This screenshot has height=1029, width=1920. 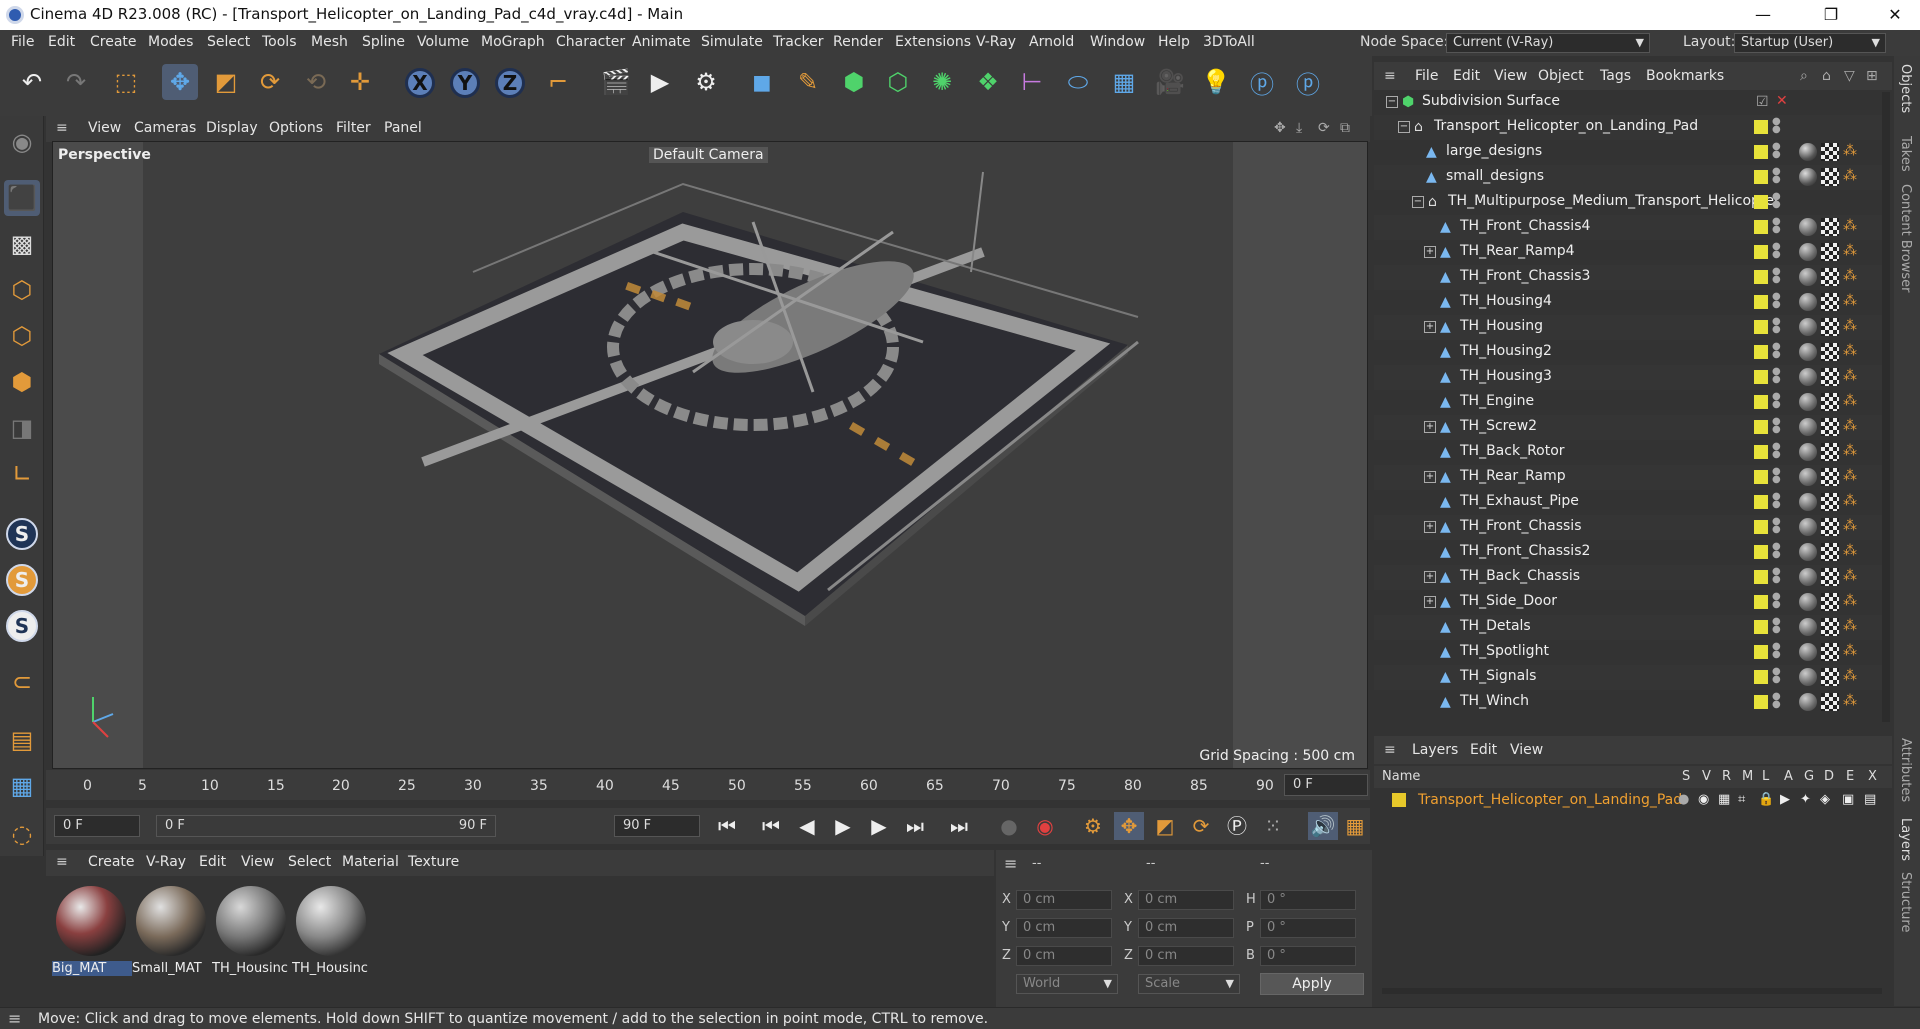 What do you see at coordinates (1629, 177) in the screenshot?
I see `object-row: ▲ small_designs ● ● ⁂` at bounding box center [1629, 177].